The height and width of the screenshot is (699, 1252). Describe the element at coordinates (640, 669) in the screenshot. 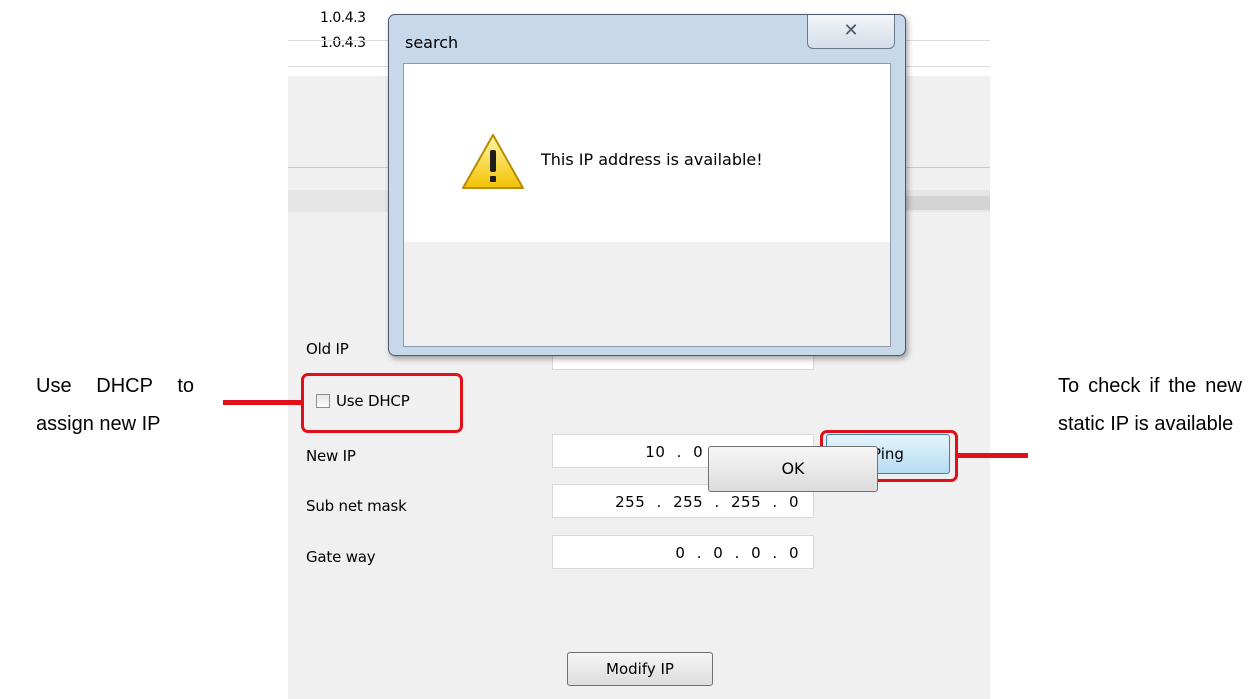

I see `modify-ip-button: Modify IP` at that location.